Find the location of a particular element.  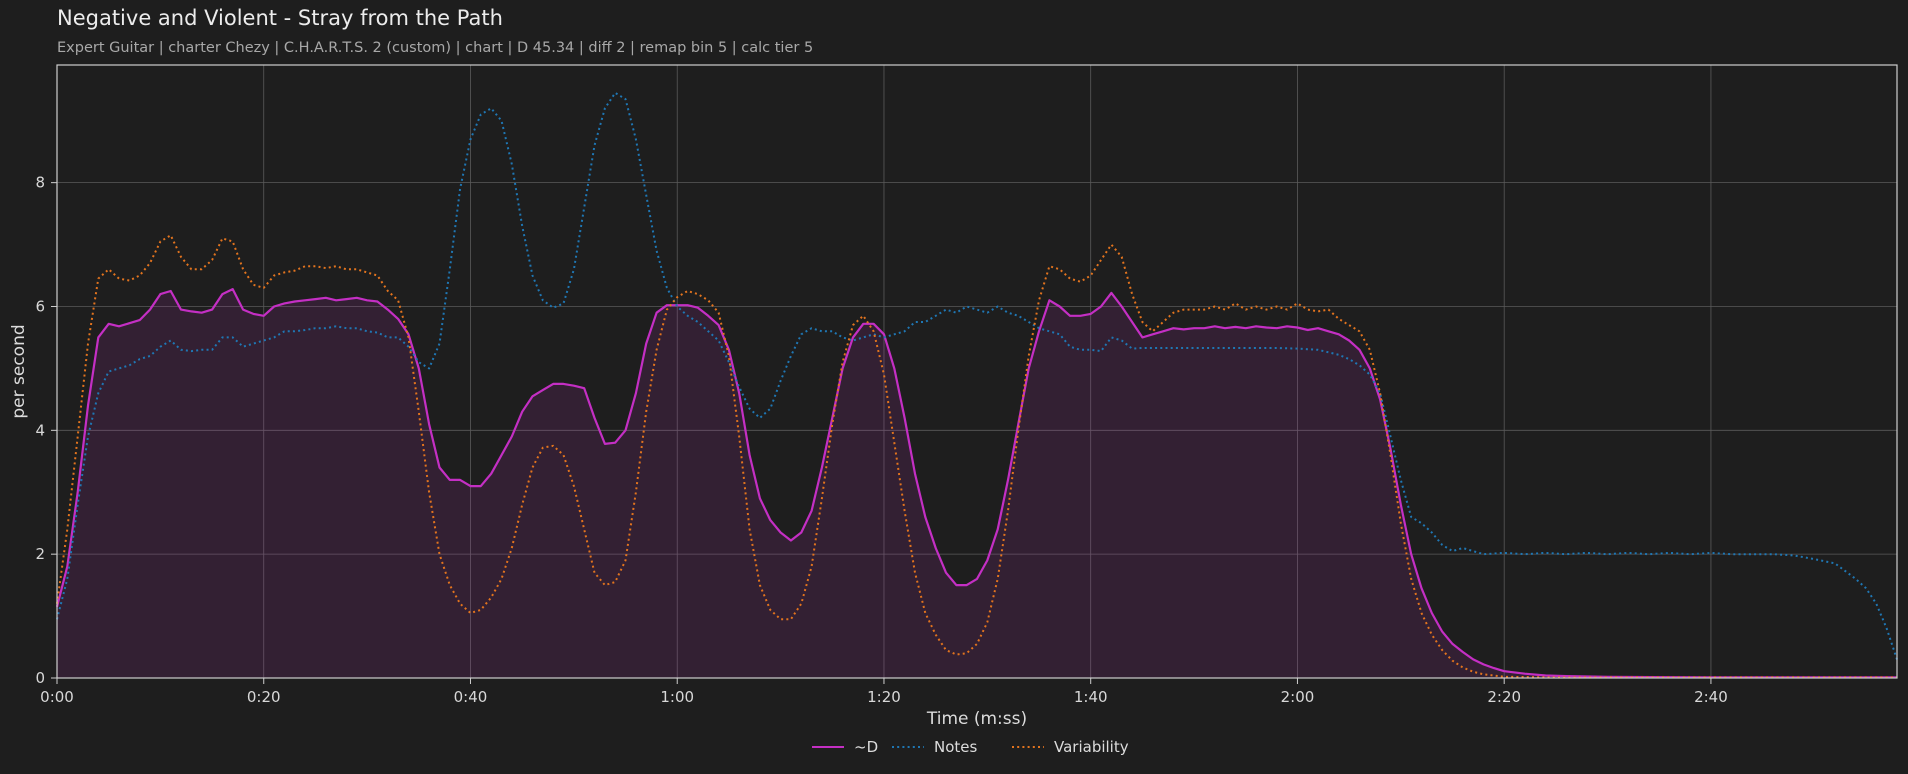

x-tick-label: 0:20 is located at coordinates (264, 697).